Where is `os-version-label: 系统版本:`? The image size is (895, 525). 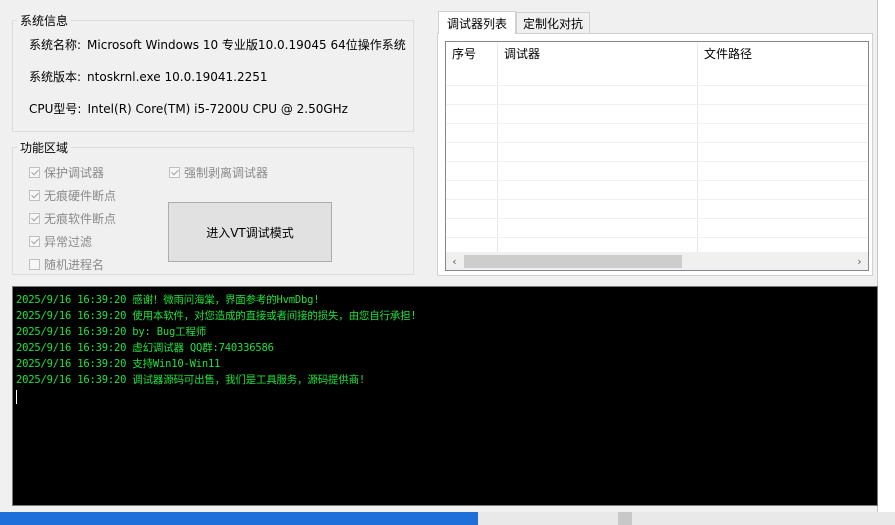
os-version-label: 系统版本: is located at coordinates (55, 77).